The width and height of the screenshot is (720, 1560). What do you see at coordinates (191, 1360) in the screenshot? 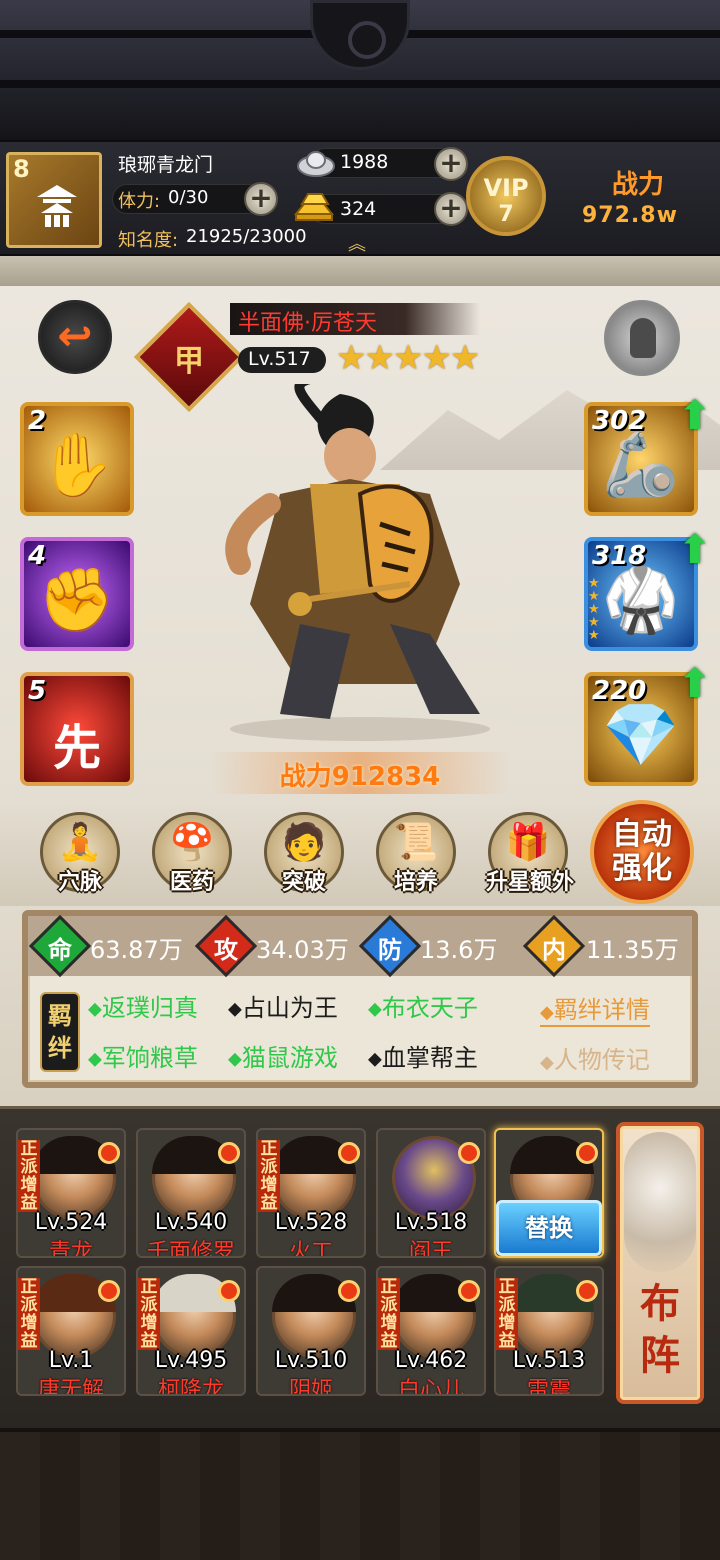
I see `member-level: Lv.495` at bounding box center [191, 1360].